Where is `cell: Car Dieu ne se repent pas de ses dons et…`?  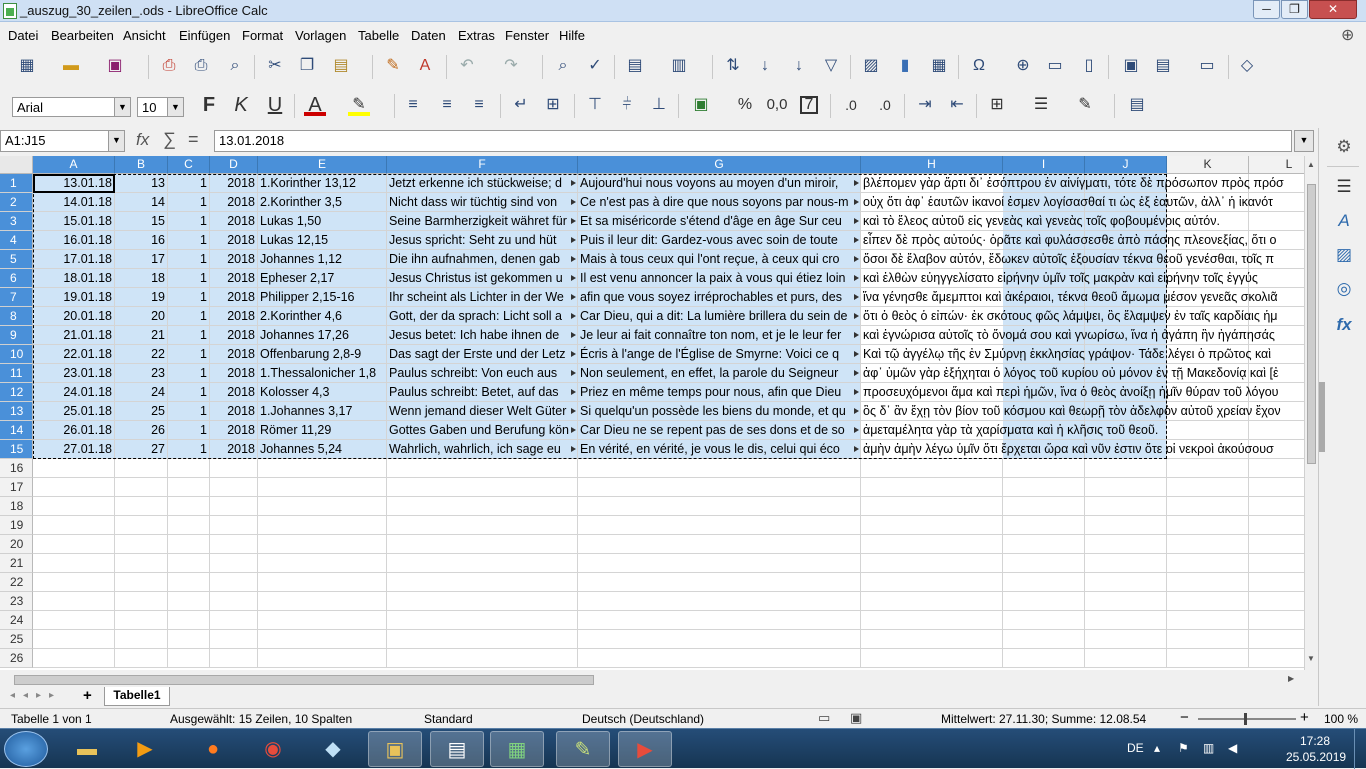 cell: Car Dieu ne se repent pas de ses dons et… is located at coordinates (719, 430).